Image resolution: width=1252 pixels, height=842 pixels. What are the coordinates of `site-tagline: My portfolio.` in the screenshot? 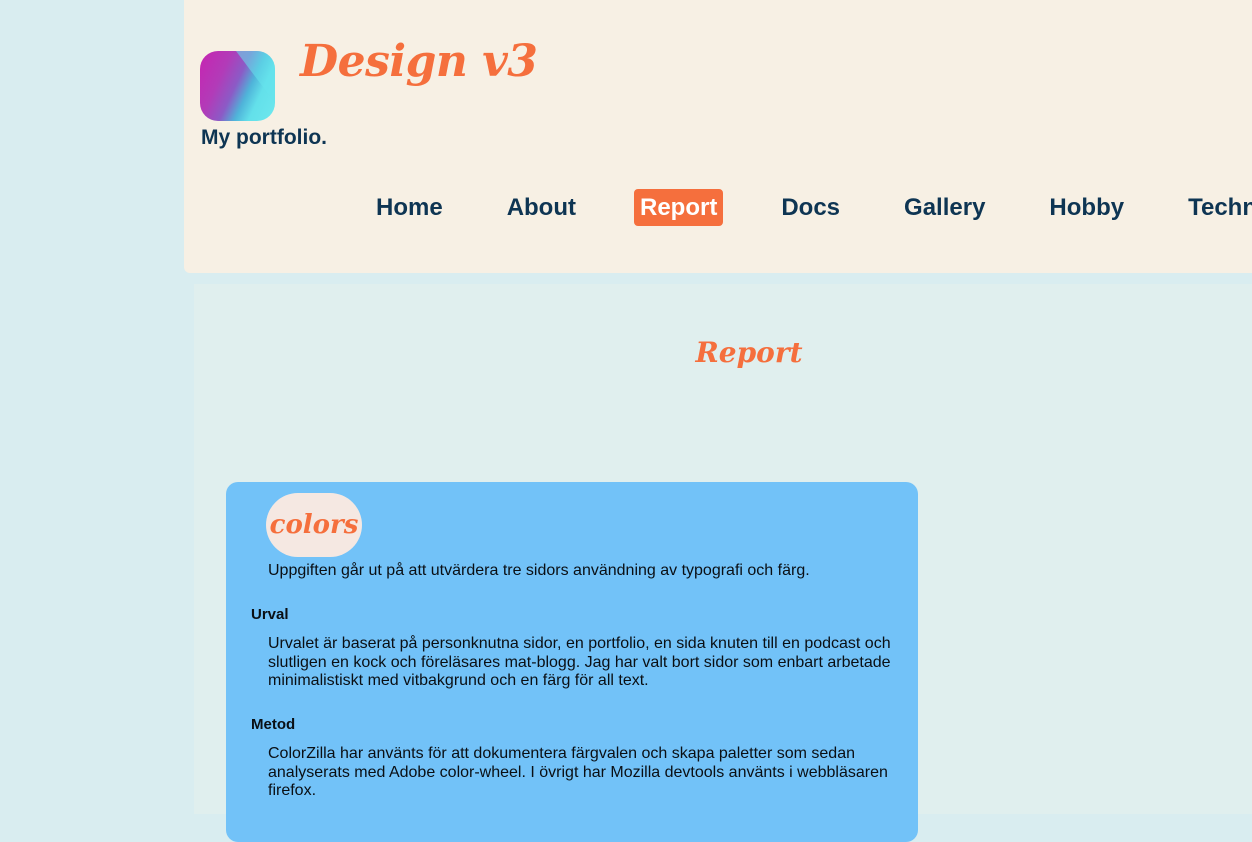 It's located at (264, 137).